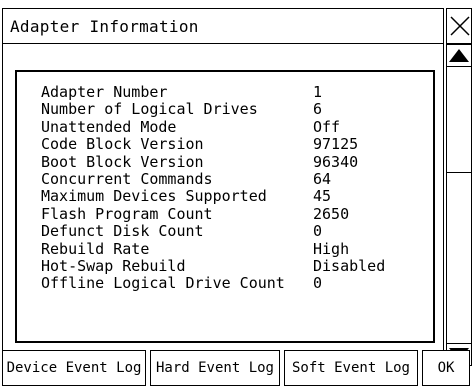  Describe the element at coordinates (446, 368) in the screenshot. I see `ok-button: OK` at that location.